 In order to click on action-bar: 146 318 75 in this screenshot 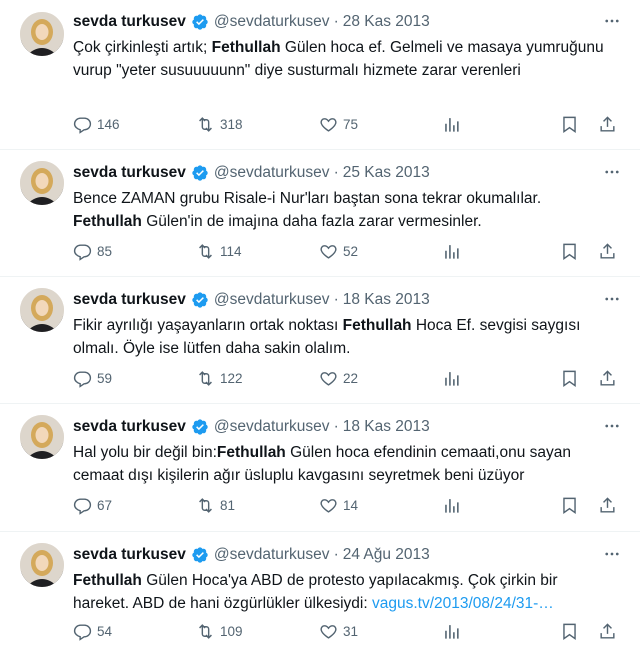, I will do `click(347, 124)`.